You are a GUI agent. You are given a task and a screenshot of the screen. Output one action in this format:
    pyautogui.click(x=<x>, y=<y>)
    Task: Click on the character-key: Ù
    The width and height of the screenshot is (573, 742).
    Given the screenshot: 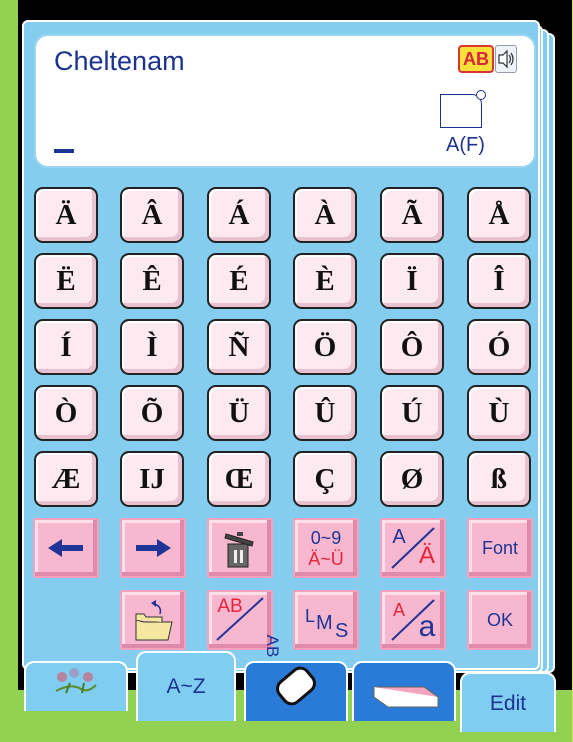 What is the action you would take?
    pyautogui.click(x=499, y=413)
    